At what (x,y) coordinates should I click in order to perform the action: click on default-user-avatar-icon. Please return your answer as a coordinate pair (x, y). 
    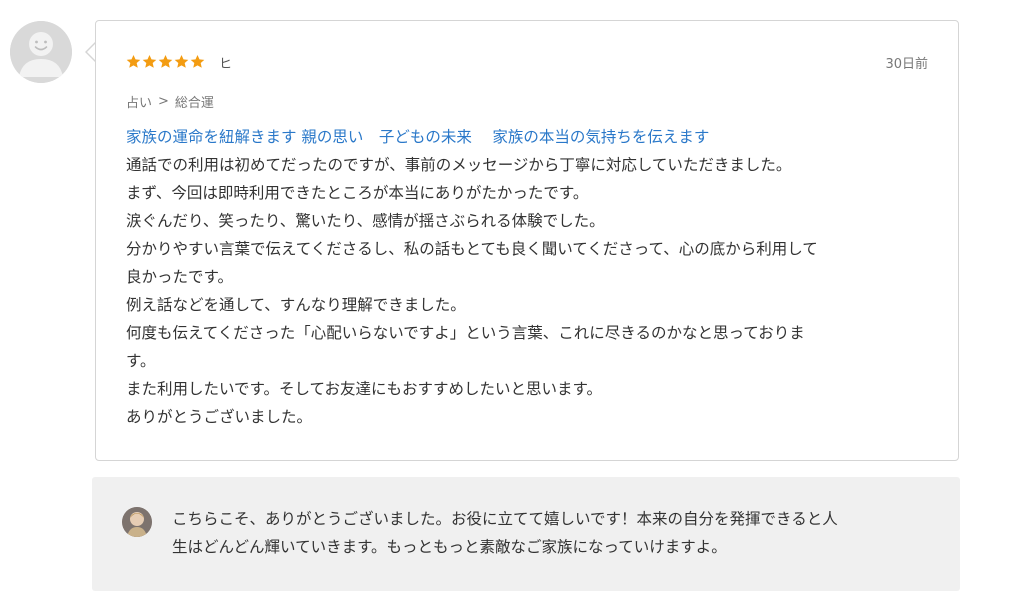
    Looking at the image, I should click on (41, 52).